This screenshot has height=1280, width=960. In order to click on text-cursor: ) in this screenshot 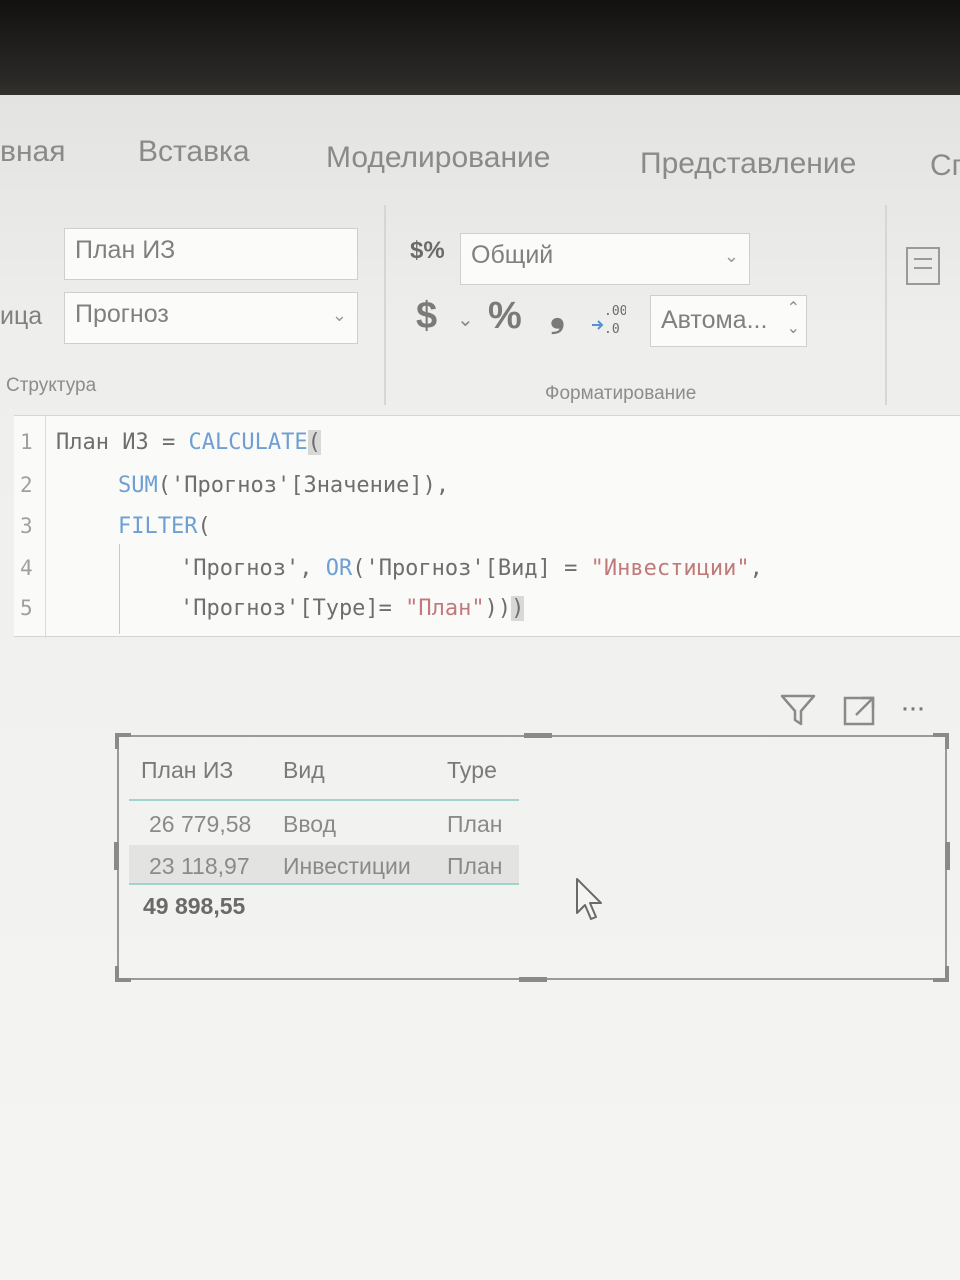, I will do `click(518, 608)`.